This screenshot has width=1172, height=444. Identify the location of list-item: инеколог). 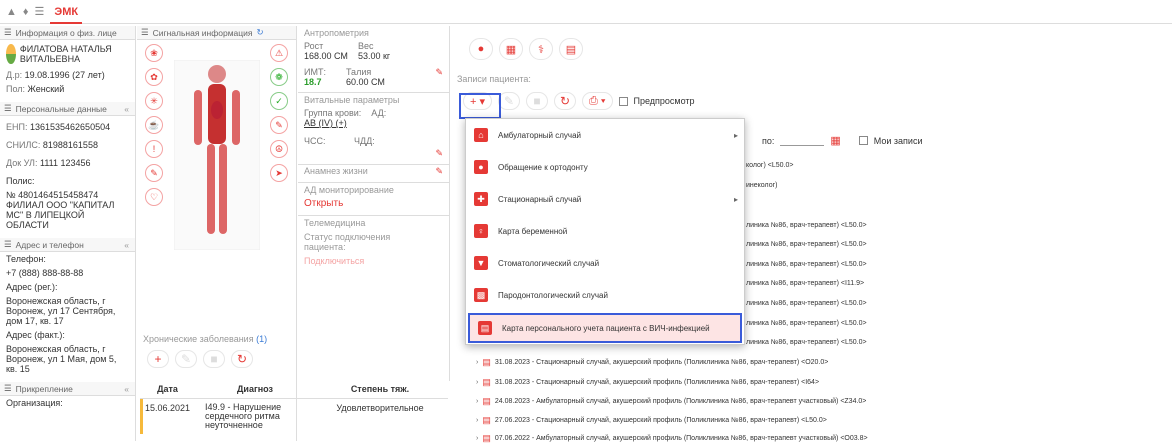
(762, 185).